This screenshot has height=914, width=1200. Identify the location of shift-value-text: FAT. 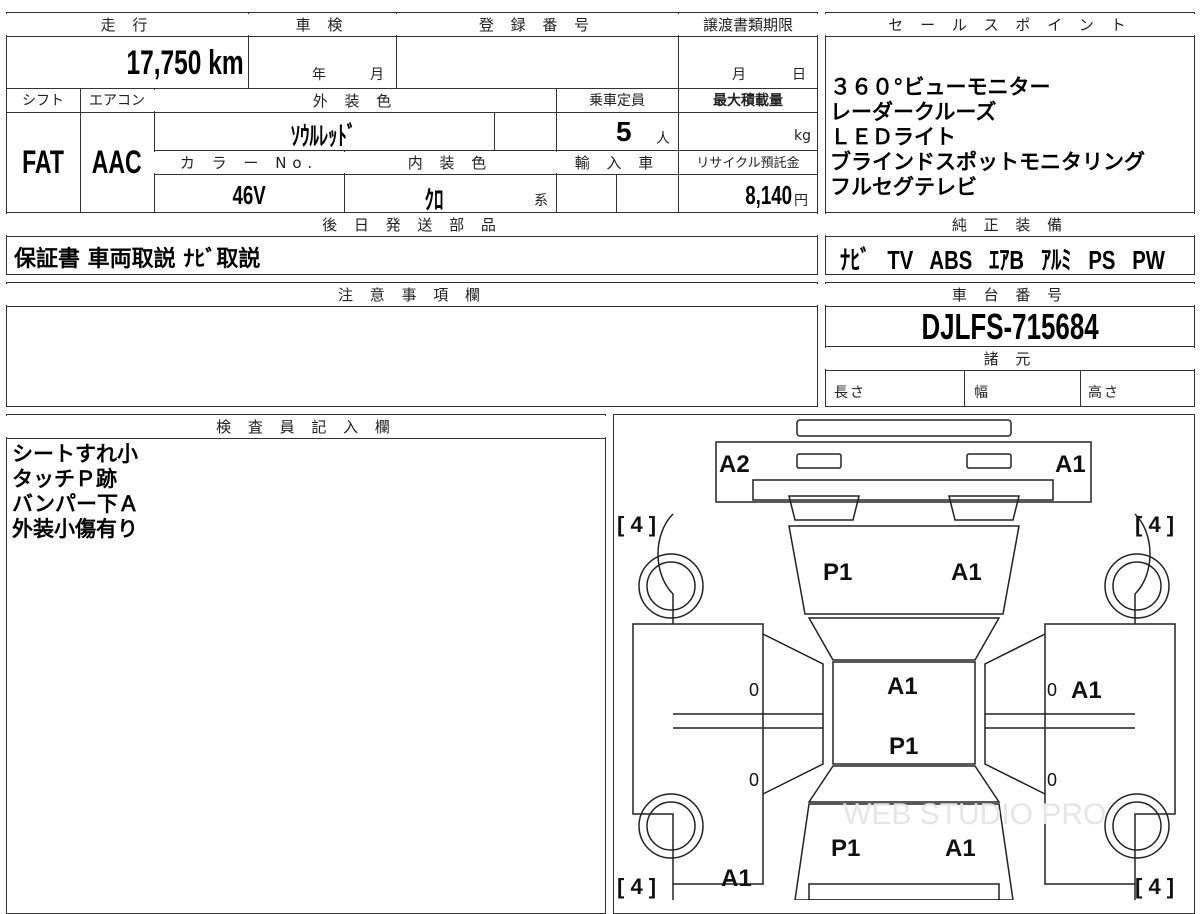
(43, 162).